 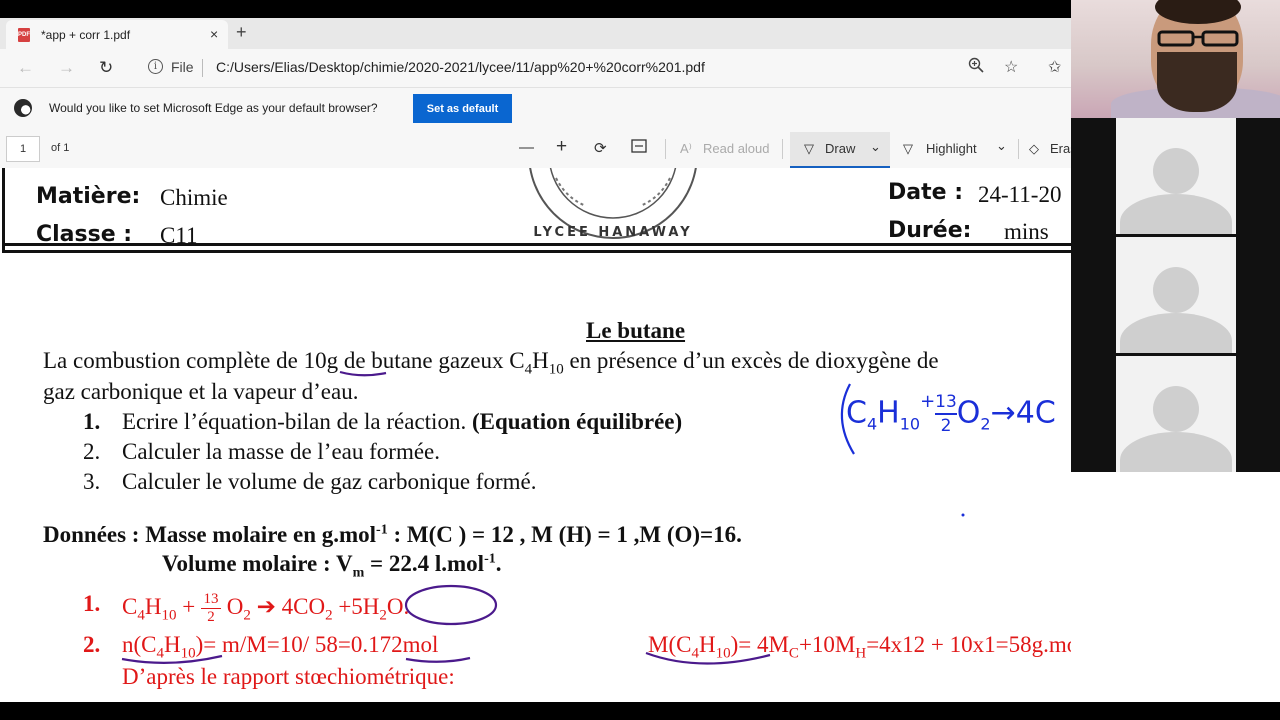 I want to click on new-tab-button: +, so click(x=241, y=32).